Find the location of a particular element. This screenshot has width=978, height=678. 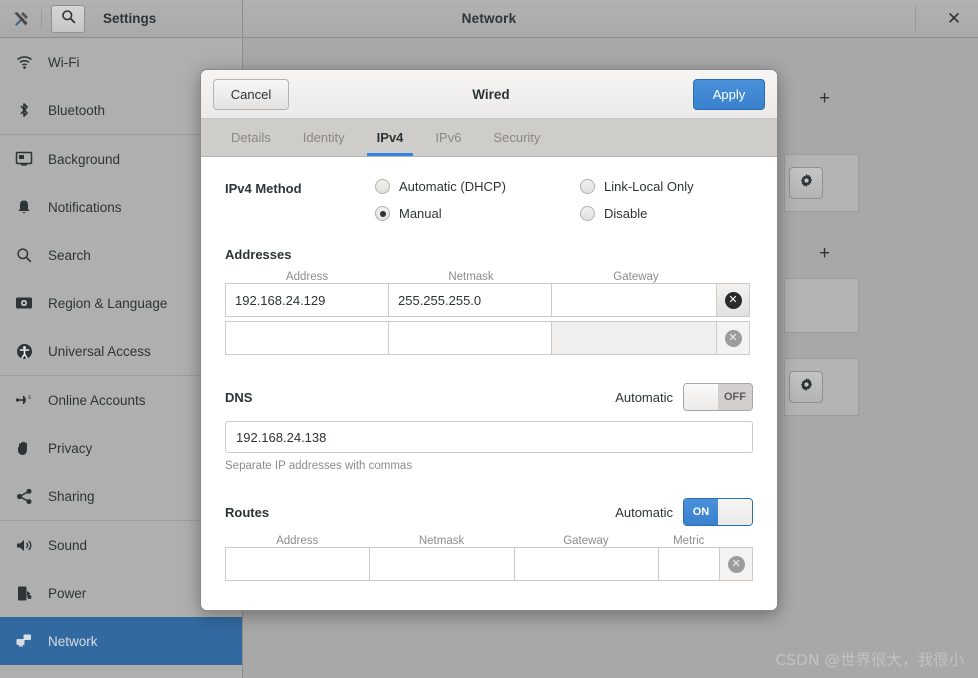

dialog-title: Wired is located at coordinates (491, 94).